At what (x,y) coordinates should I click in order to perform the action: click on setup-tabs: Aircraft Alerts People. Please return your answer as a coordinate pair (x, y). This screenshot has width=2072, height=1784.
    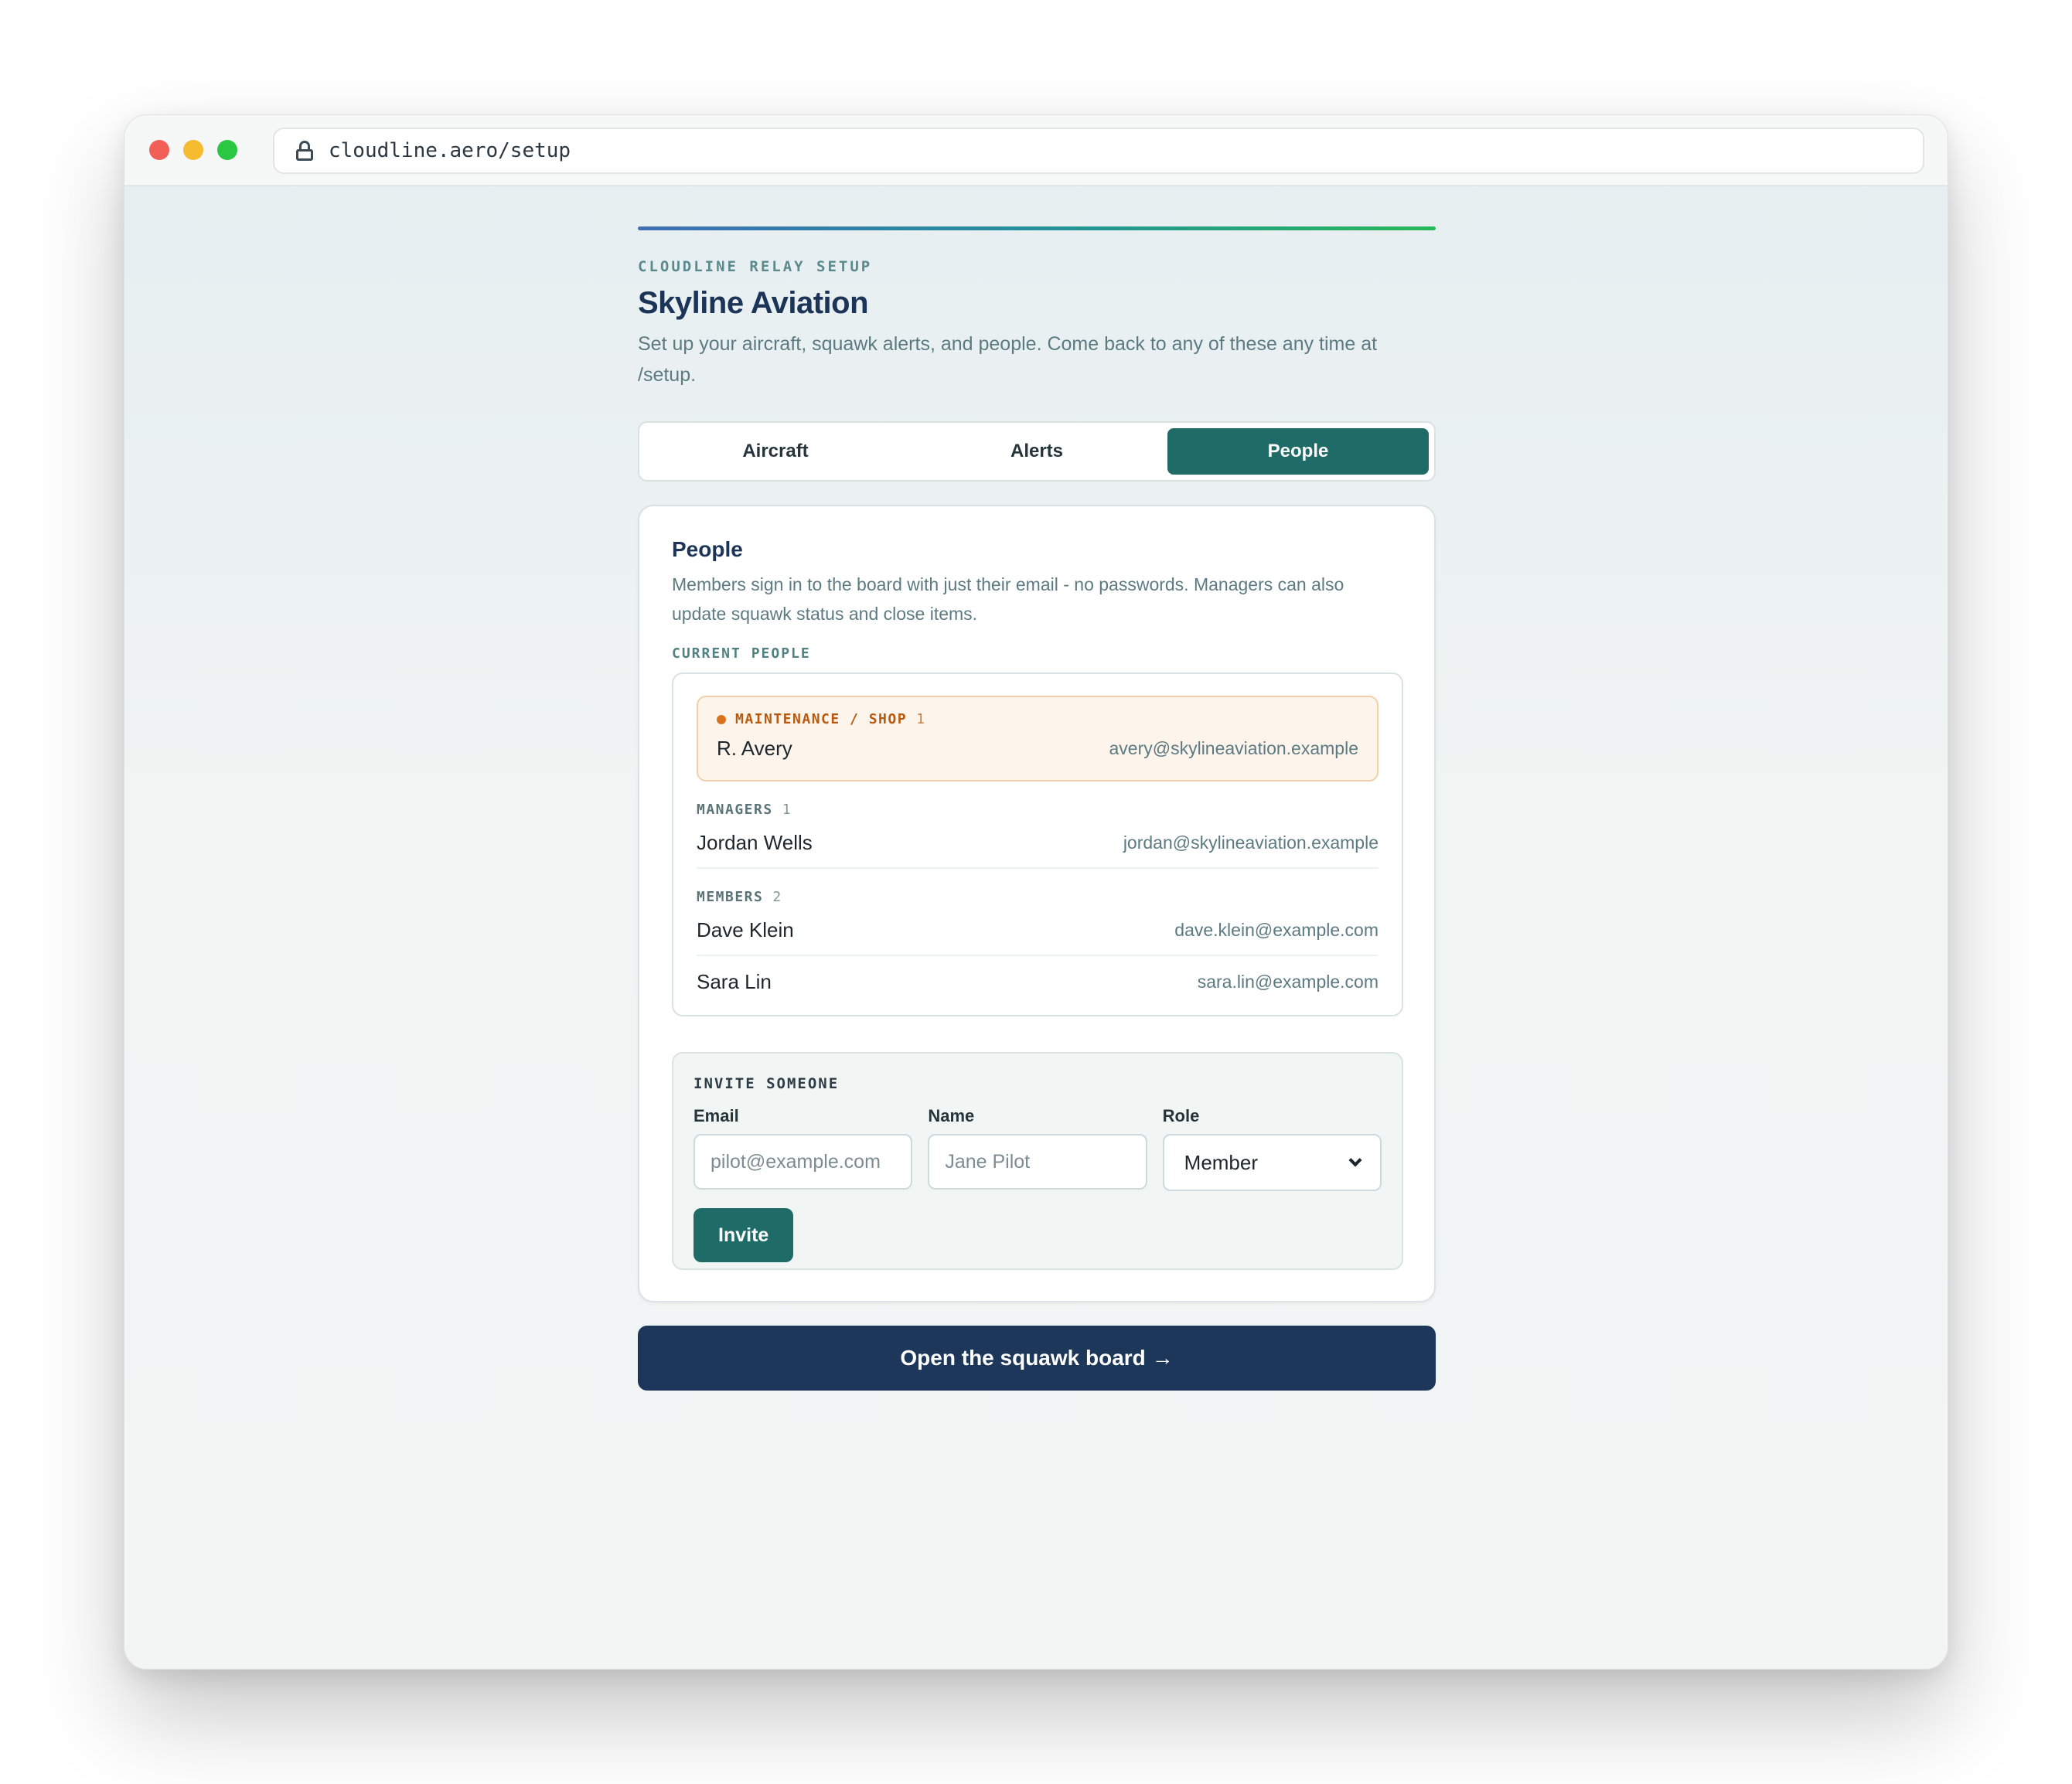
    Looking at the image, I should click on (1037, 452).